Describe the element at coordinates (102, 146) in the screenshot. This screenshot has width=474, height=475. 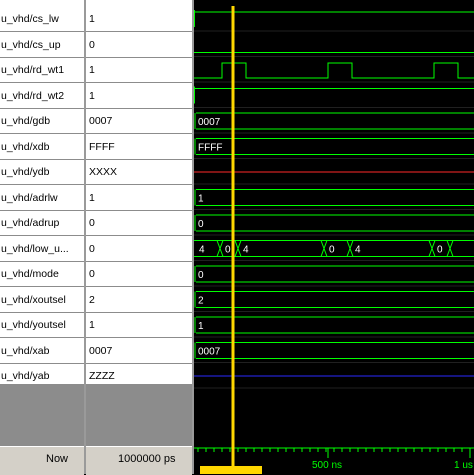
I see `signal-value: FFFF` at that location.